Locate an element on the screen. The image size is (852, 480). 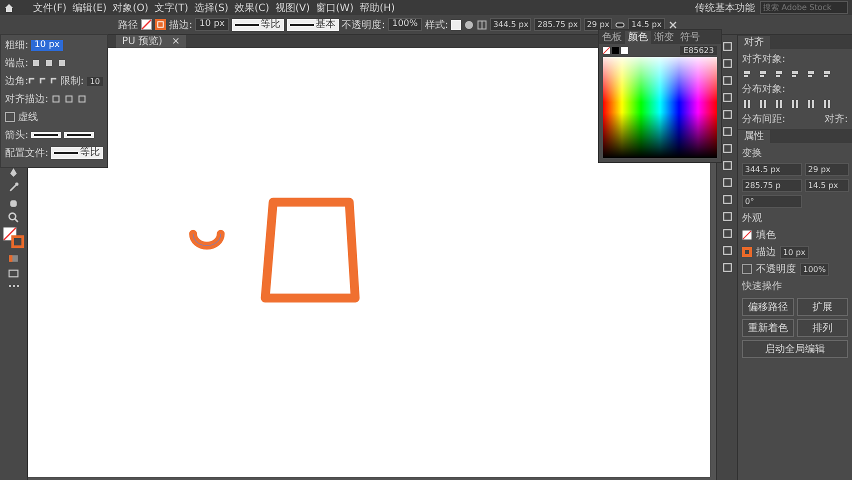
color-mode-icon is located at coordinates (13, 258).